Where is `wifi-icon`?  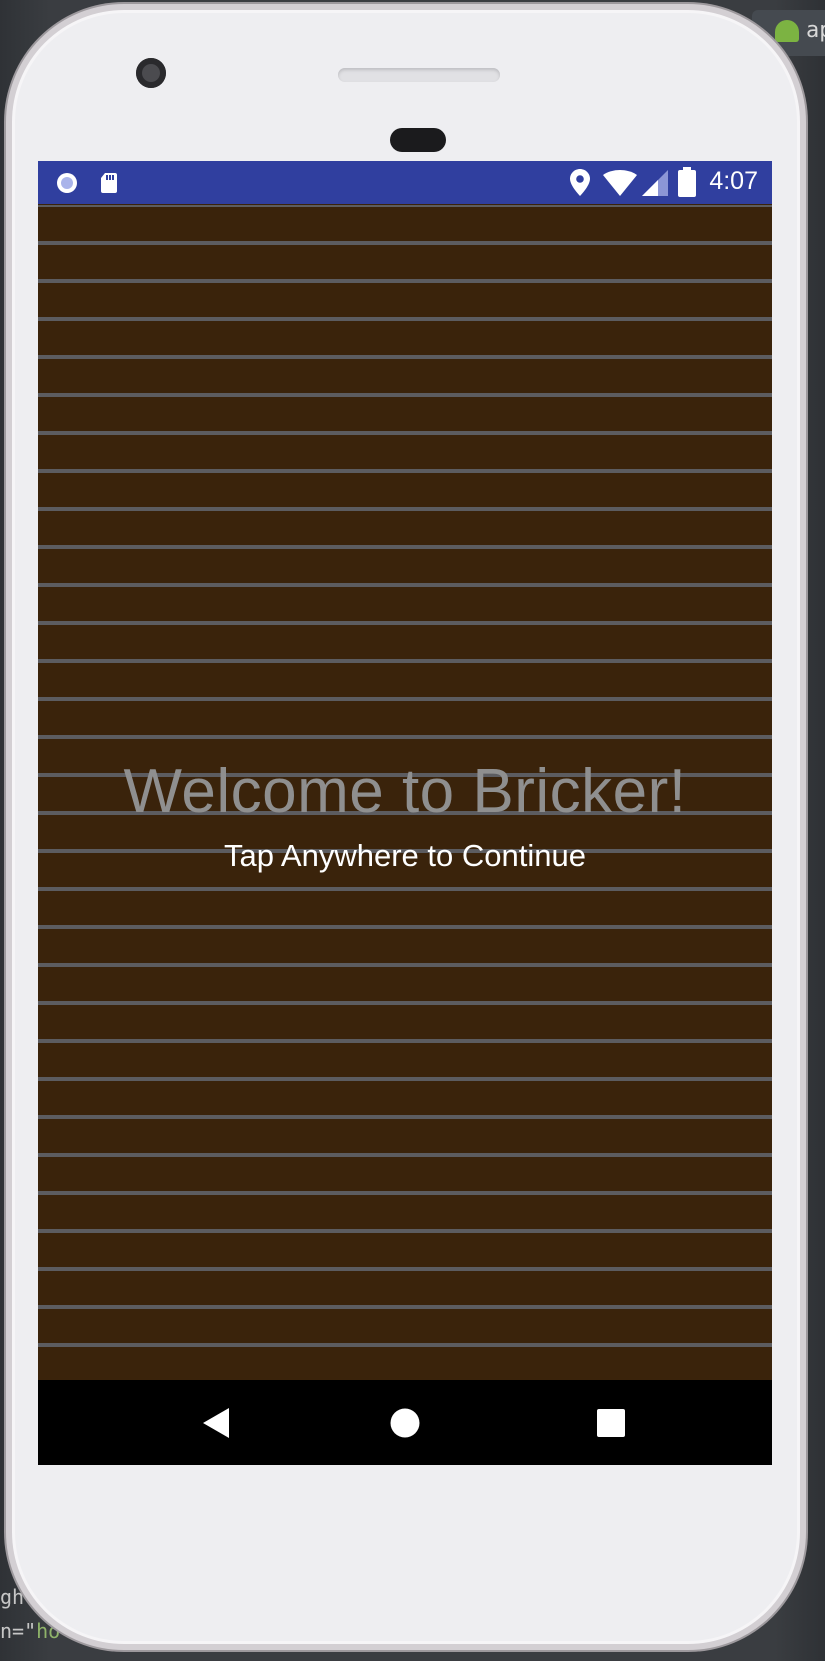
wifi-icon is located at coordinates (620, 183).